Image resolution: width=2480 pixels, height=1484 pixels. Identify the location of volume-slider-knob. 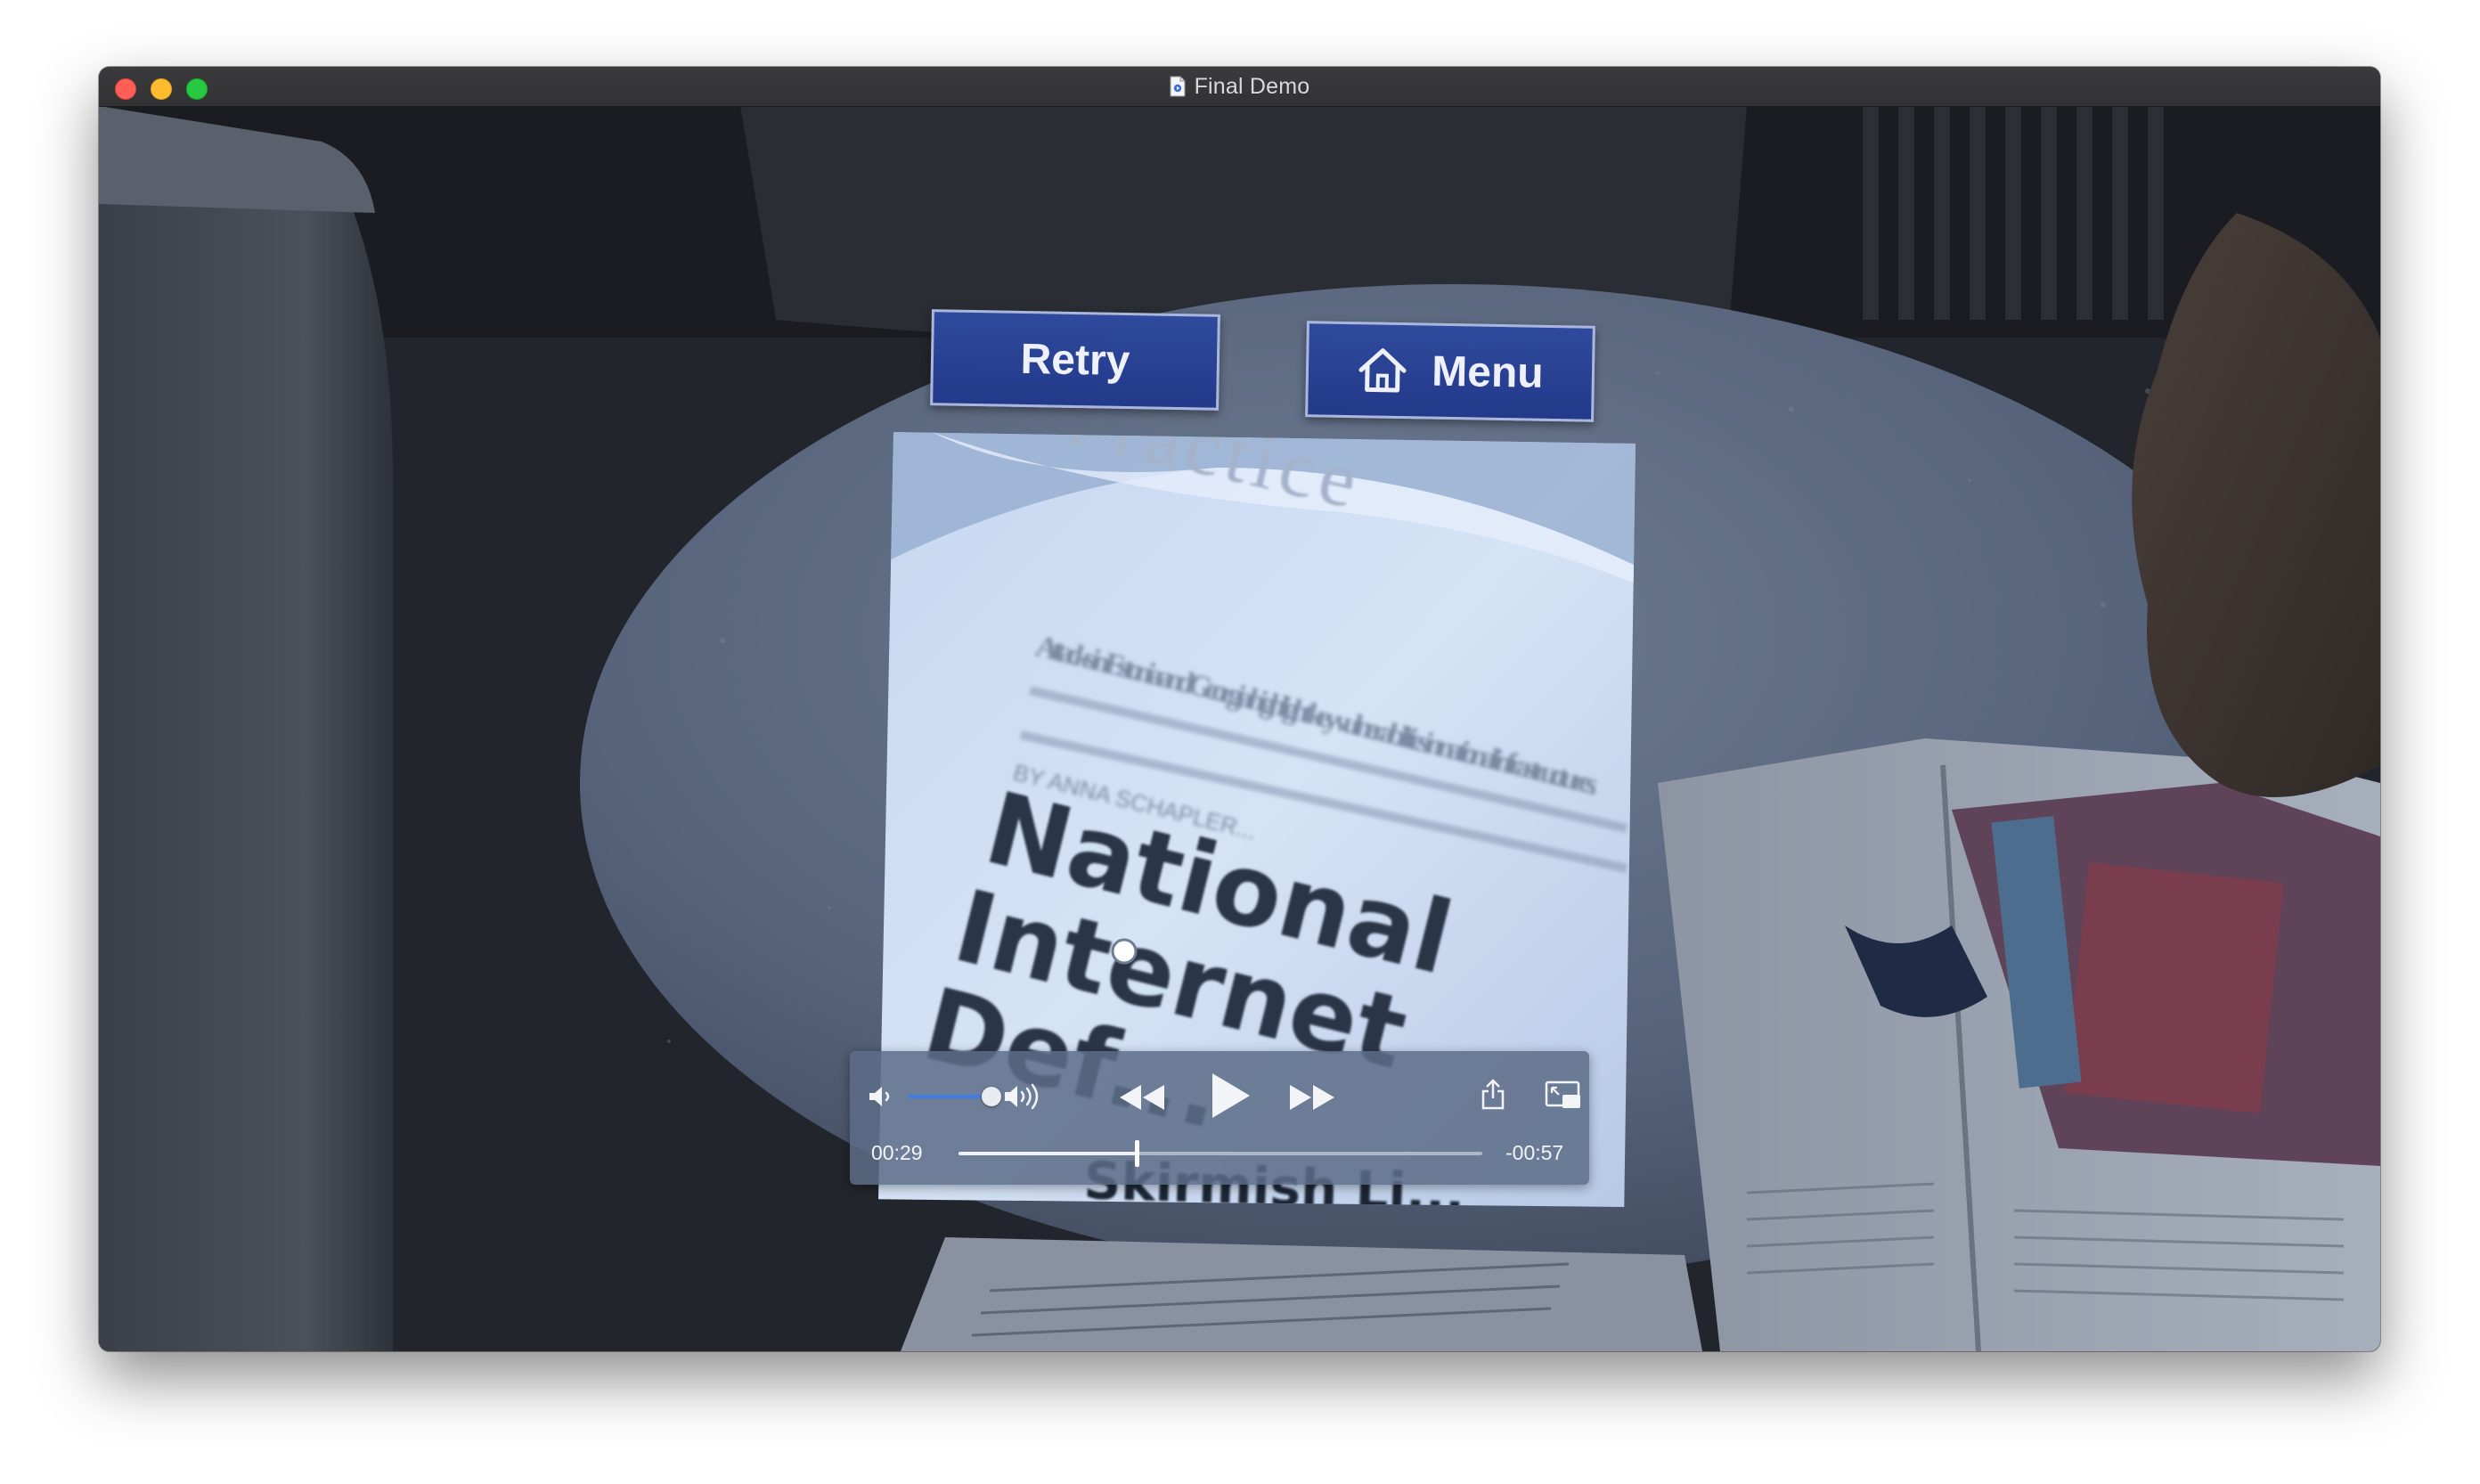
(991, 1097).